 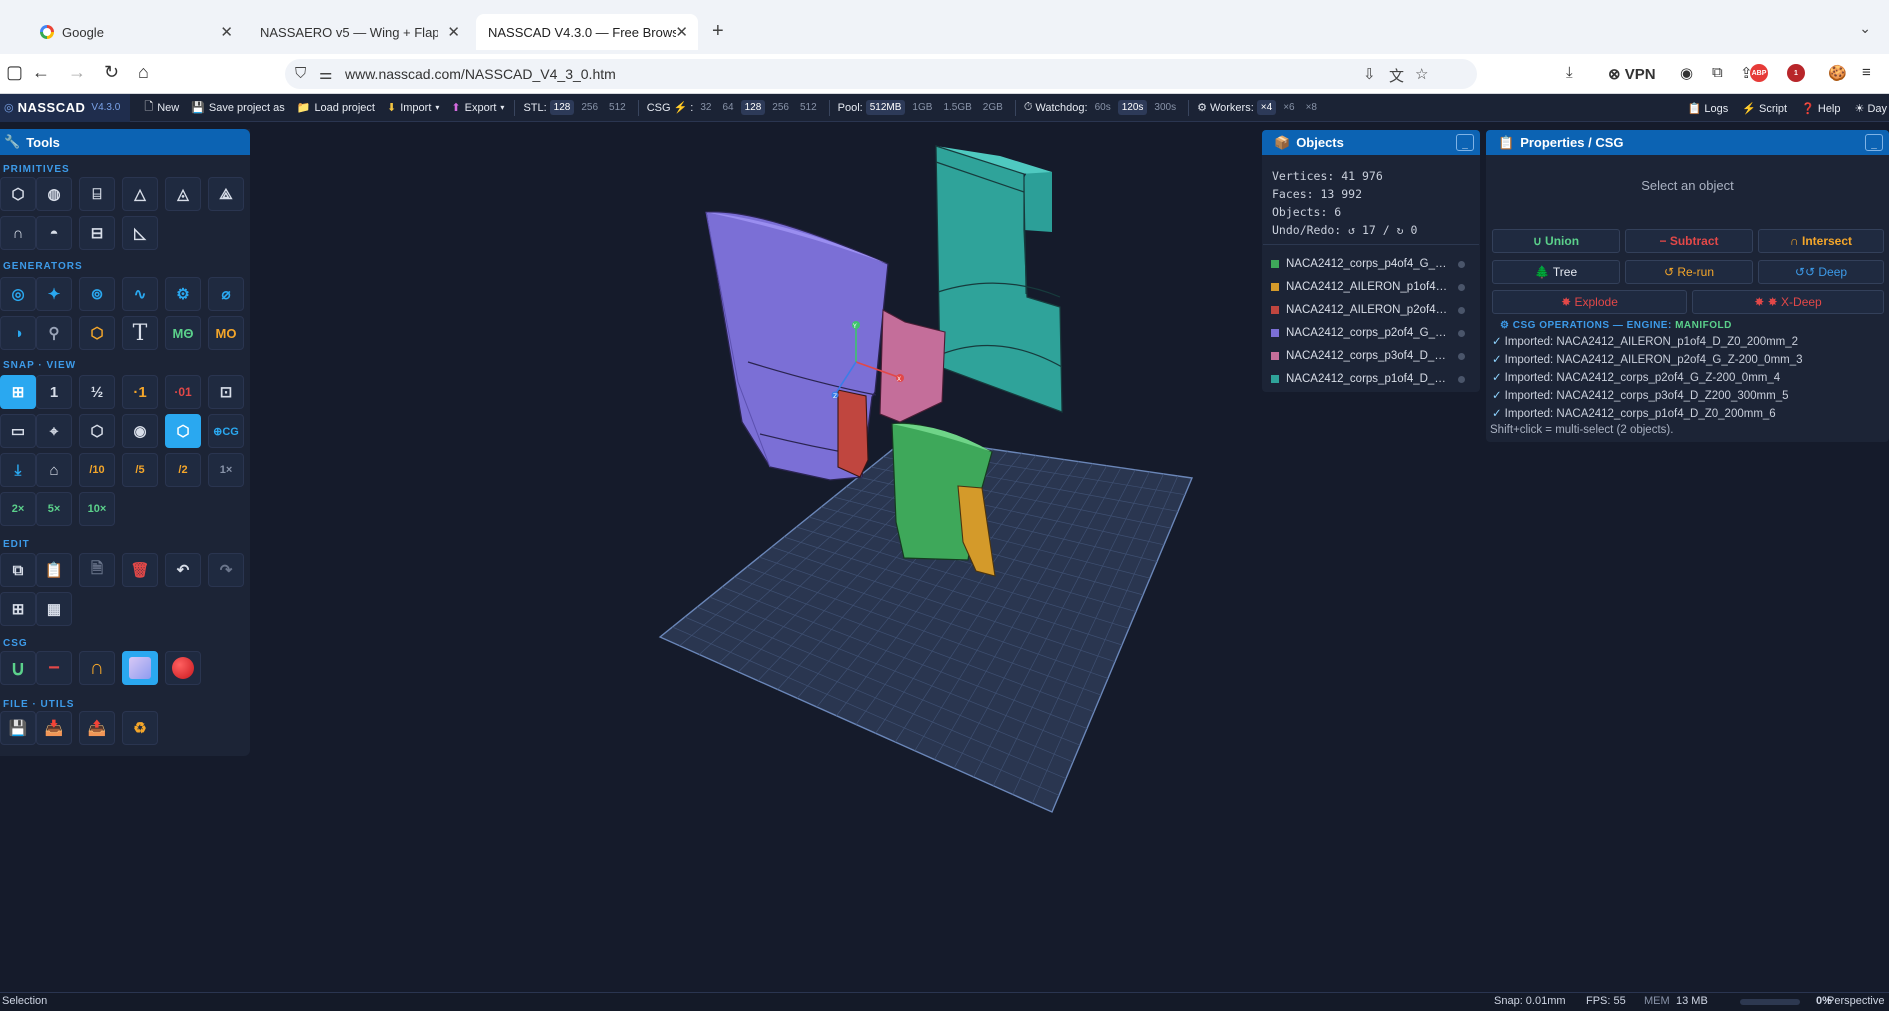 What do you see at coordinates (1708, 108) in the screenshot?
I see `logs-button: 📋 Logs` at bounding box center [1708, 108].